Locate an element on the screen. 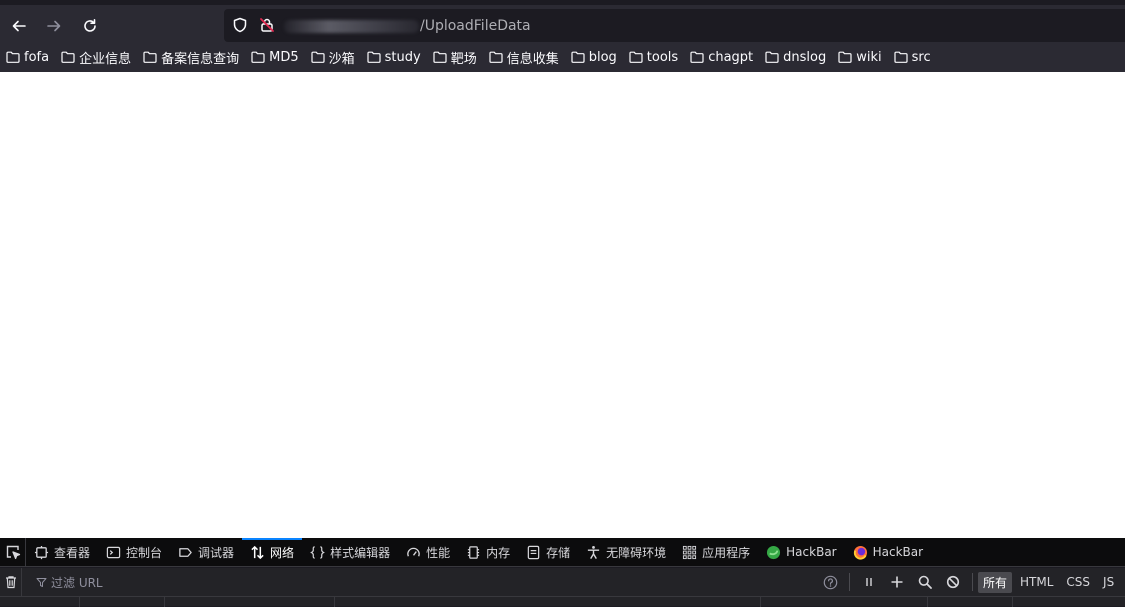  devtools-tab-performance: 性能 is located at coordinates (428, 552).